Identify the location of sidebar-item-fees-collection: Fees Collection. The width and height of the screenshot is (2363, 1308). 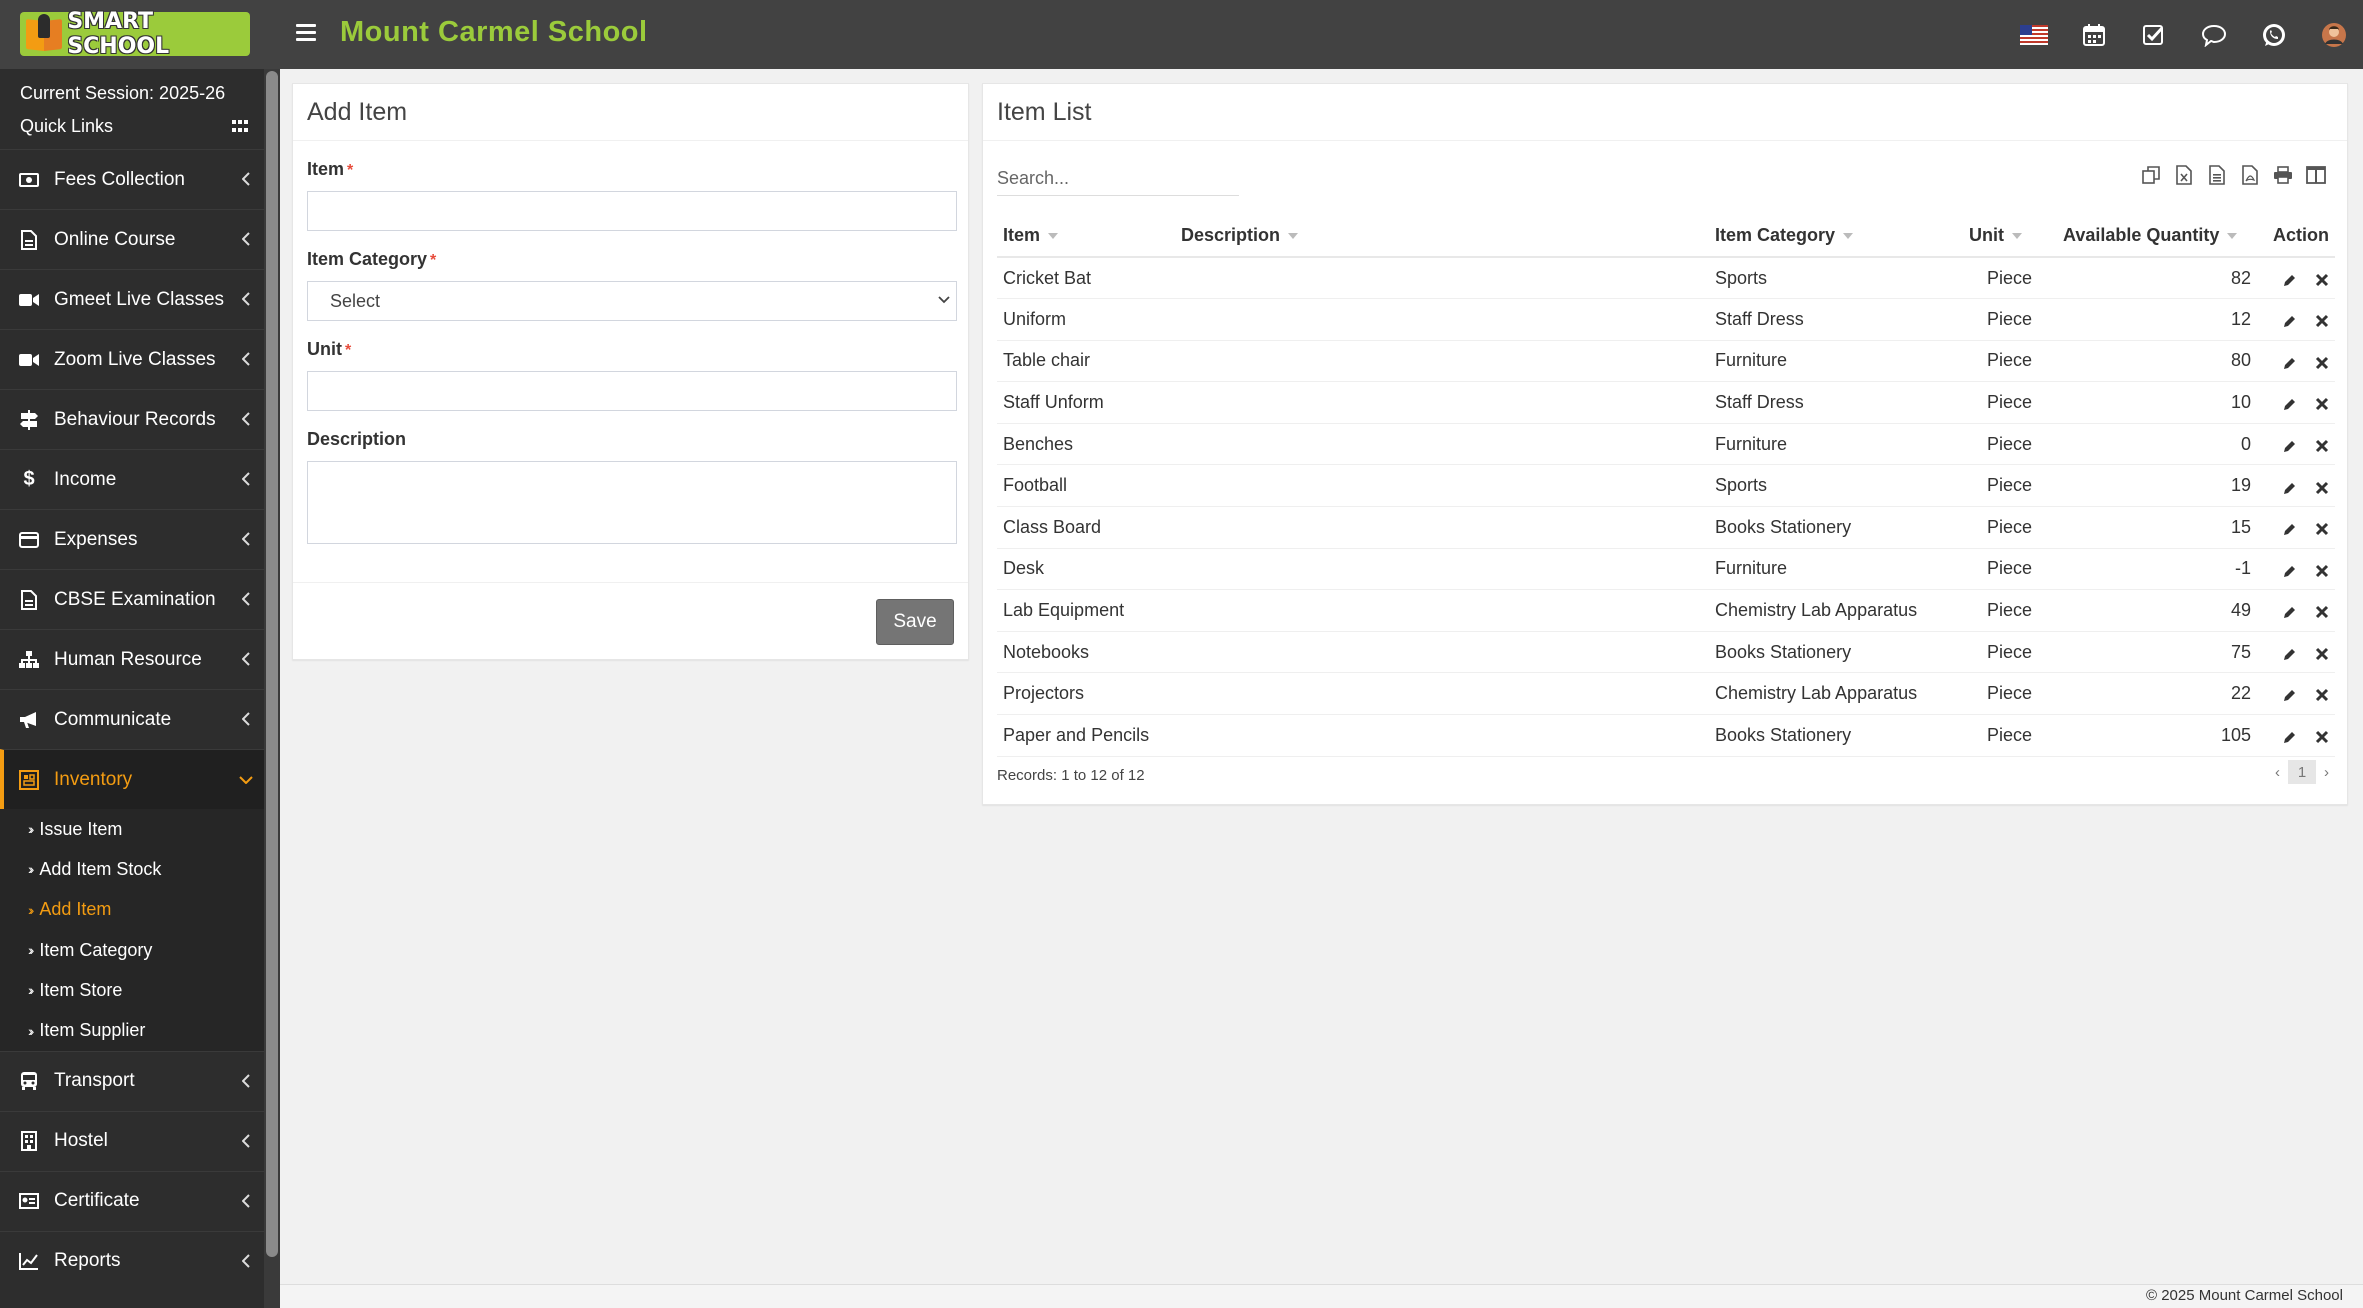
(132, 179).